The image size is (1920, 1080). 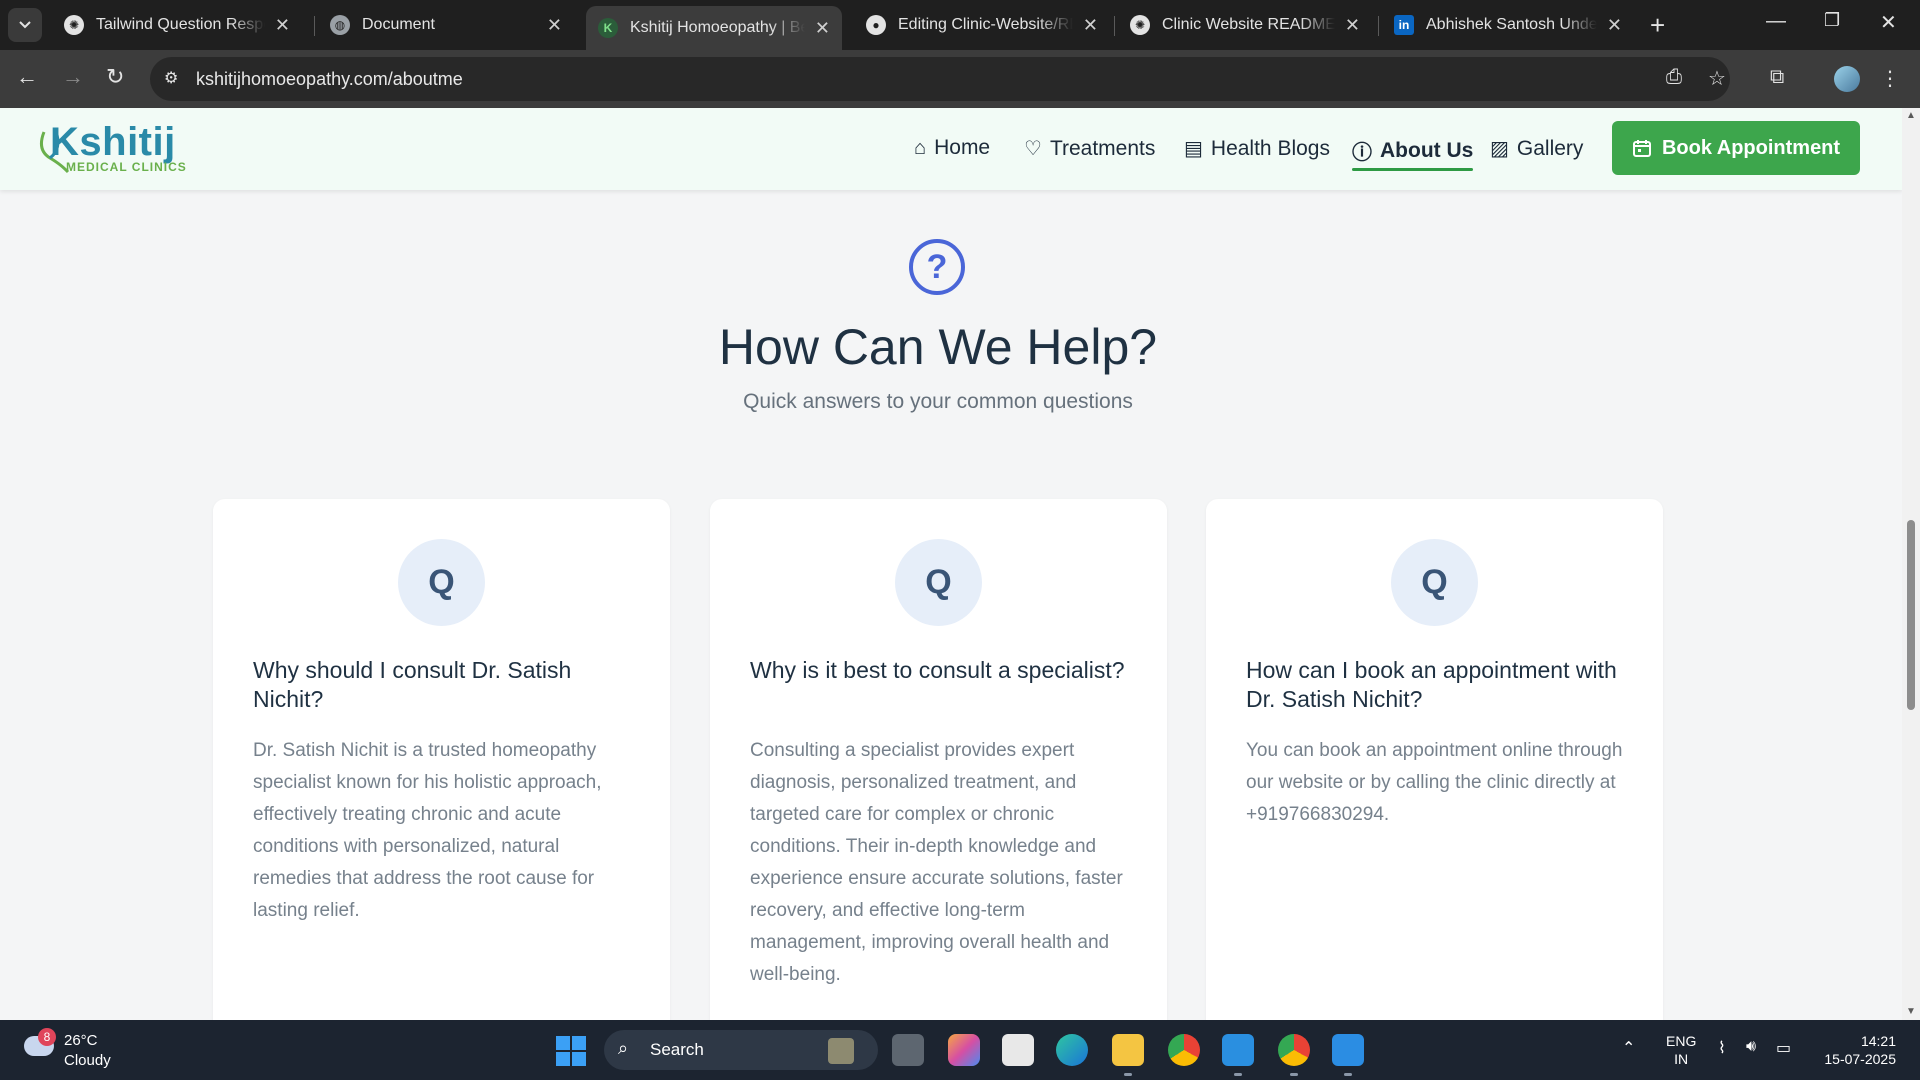 What do you see at coordinates (1102, 148) in the screenshot?
I see `nav-label: Treatments` at bounding box center [1102, 148].